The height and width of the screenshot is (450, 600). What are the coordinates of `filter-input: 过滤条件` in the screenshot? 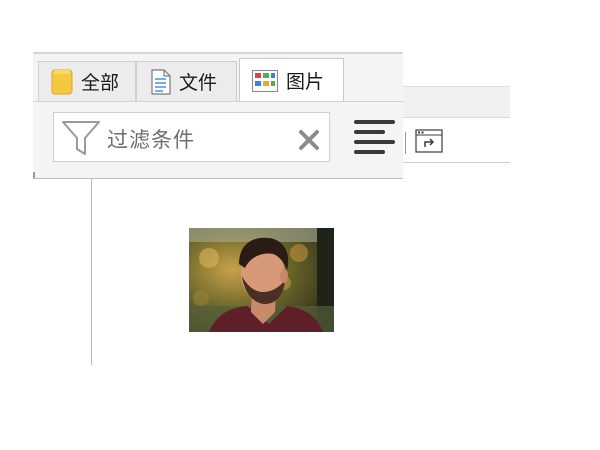 It's located at (191, 137).